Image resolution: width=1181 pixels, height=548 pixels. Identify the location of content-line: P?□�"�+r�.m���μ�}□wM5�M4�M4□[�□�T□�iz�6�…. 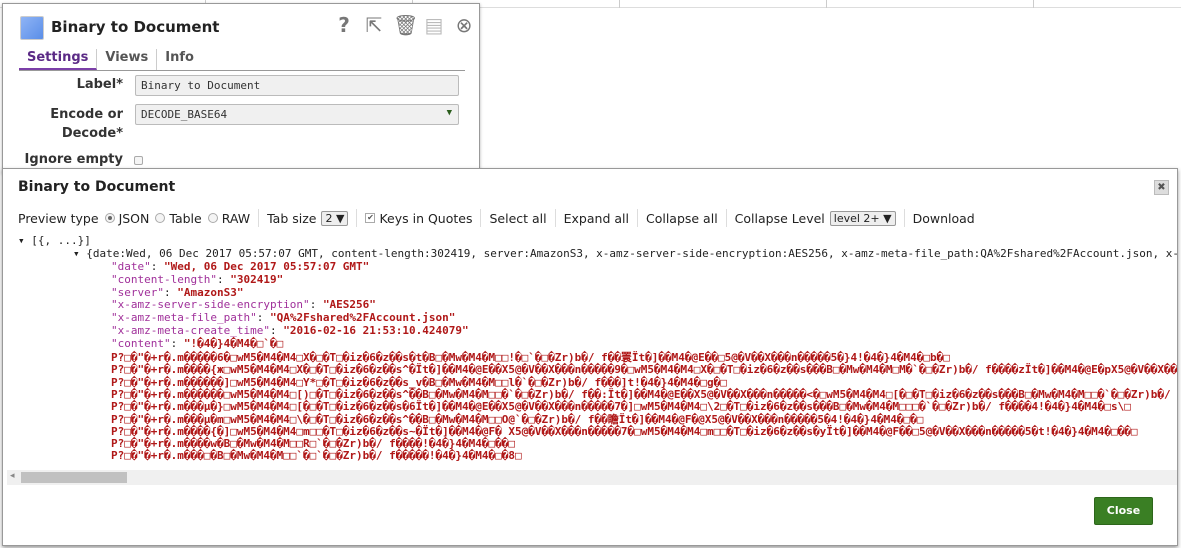
(621, 407).